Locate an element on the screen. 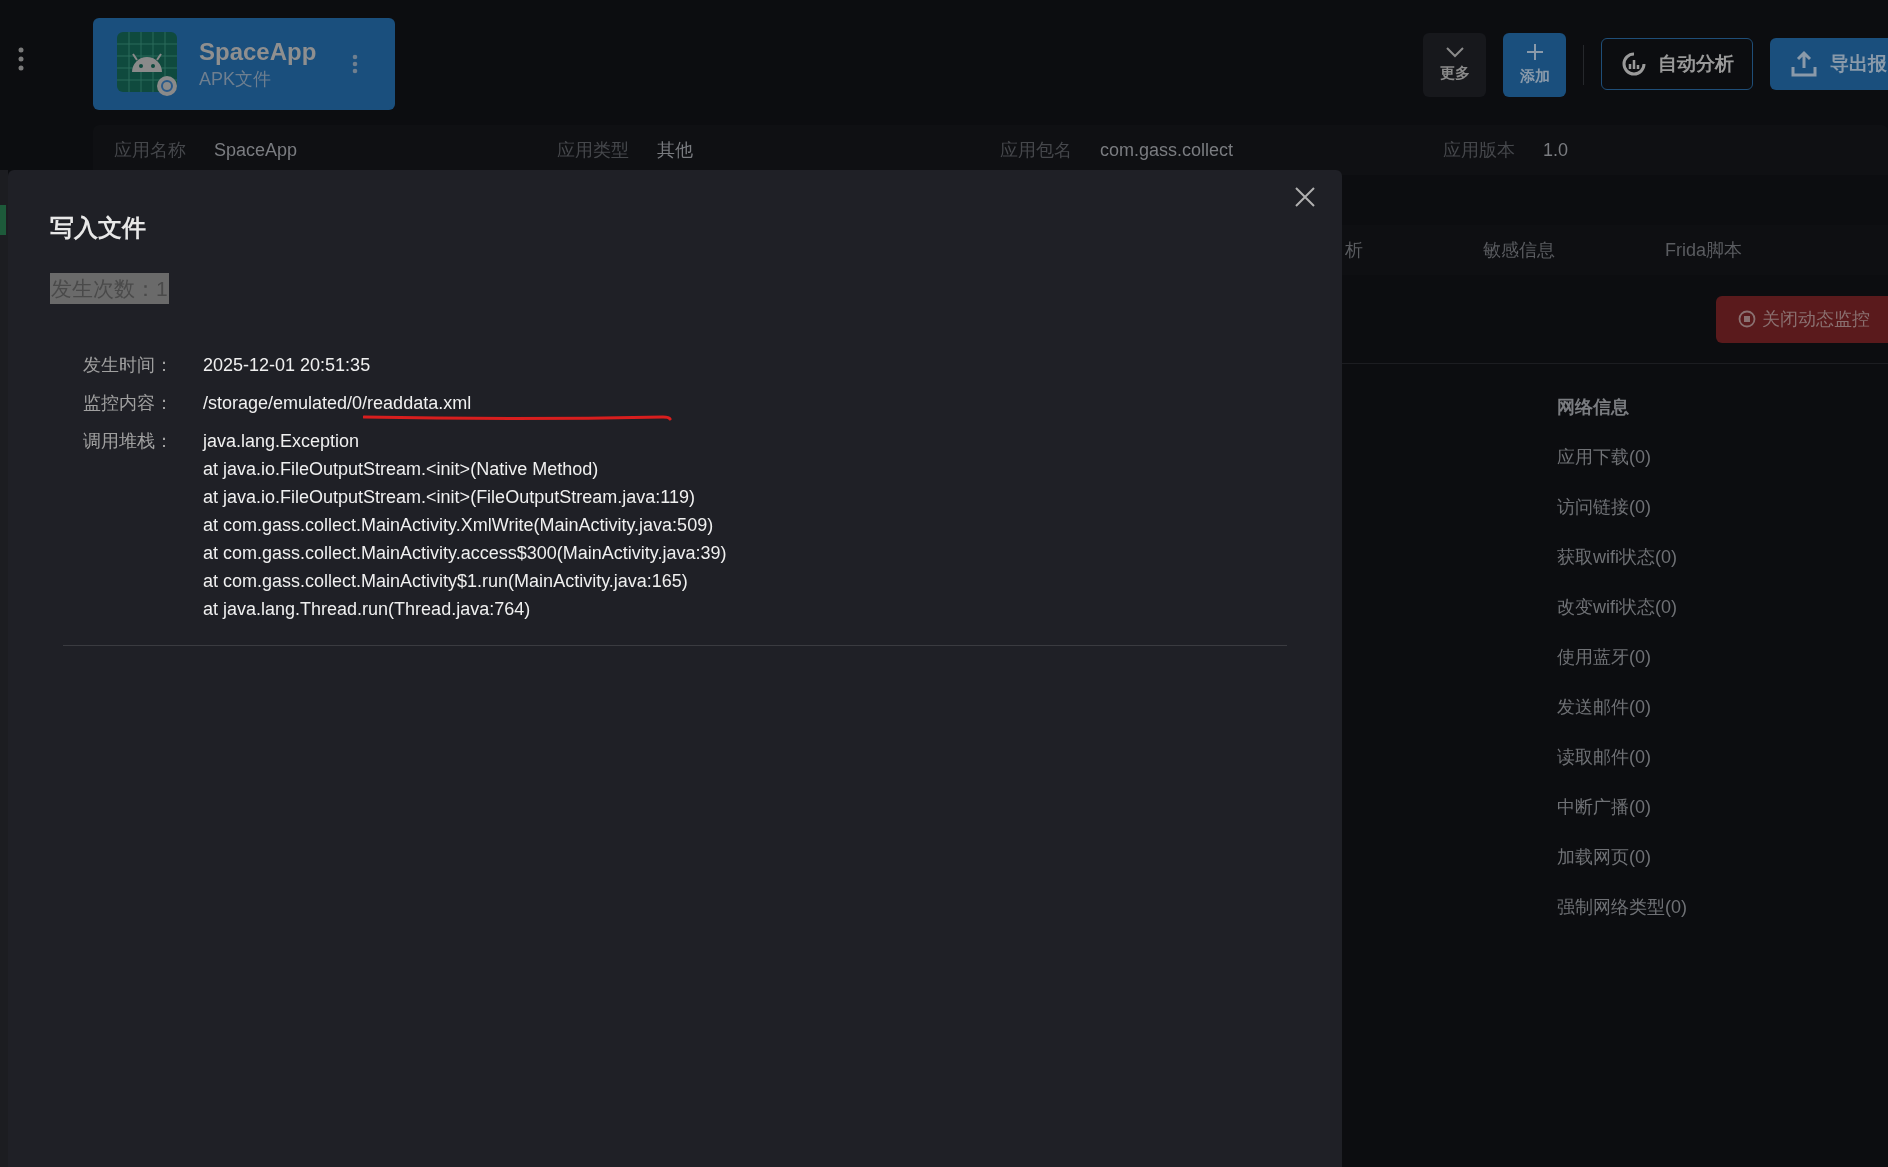 This screenshot has height=1167, width=1888. tab: 析 is located at coordinates (1354, 250).